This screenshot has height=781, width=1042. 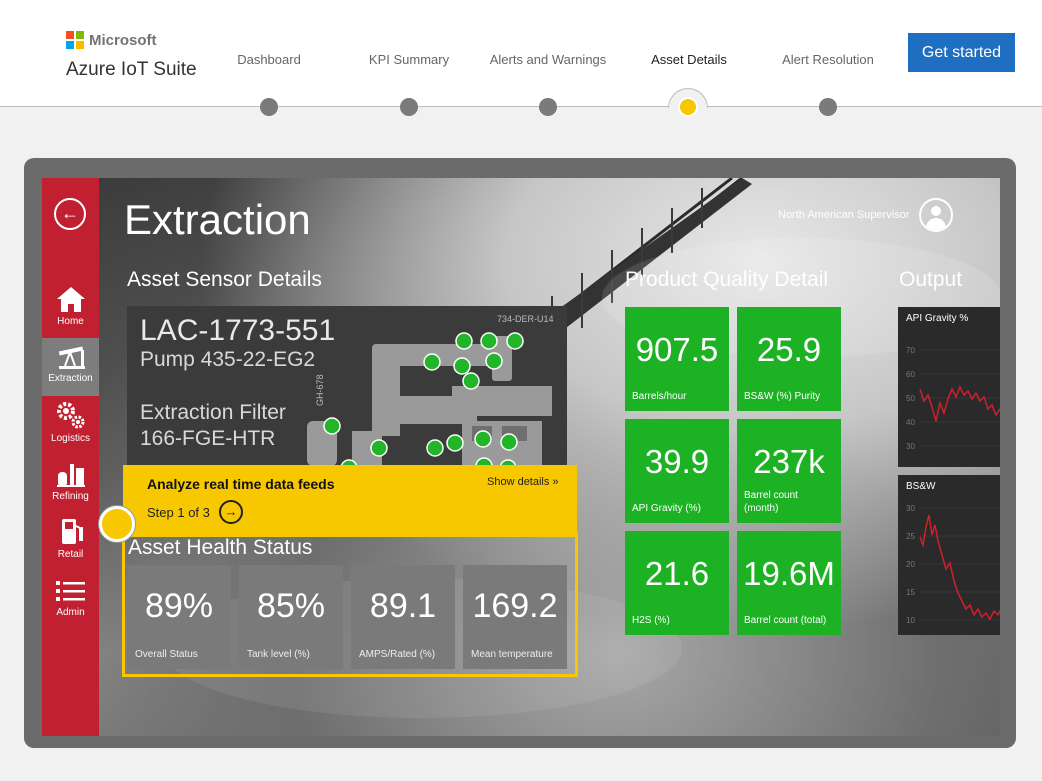 What do you see at coordinates (131, 69) in the screenshot?
I see `brand-product: Azure IoT Suite` at bounding box center [131, 69].